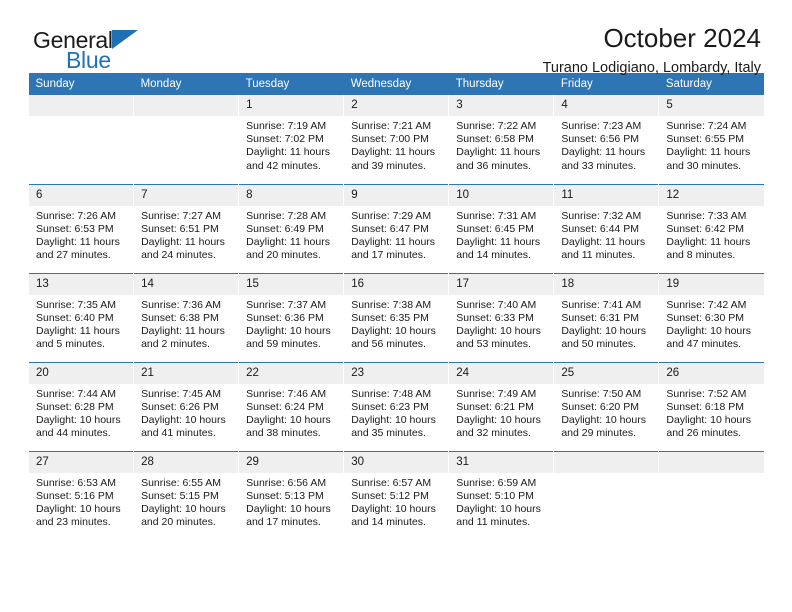 This screenshot has height=612, width=792. I want to click on day-details, so click(81, 118).